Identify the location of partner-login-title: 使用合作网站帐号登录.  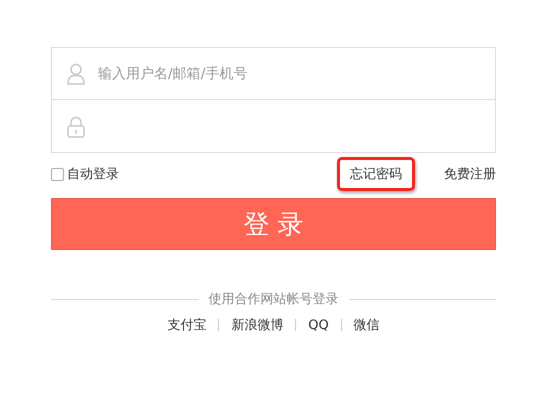
(273, 299).